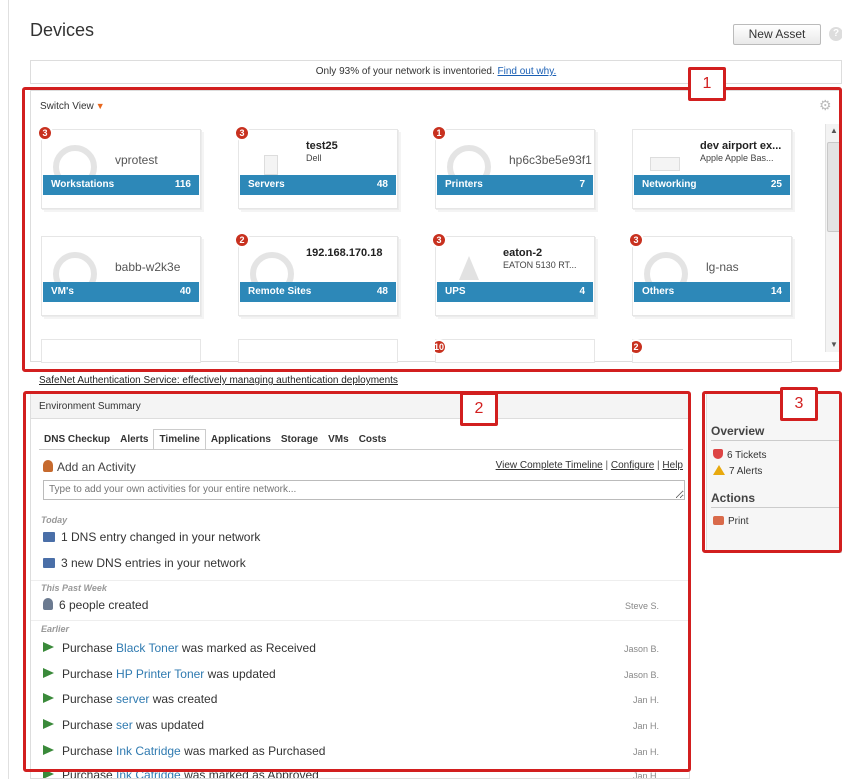 The width and height of the screenshot is (842, 779). Describe the element at coordinates (62, 30) in the screenshot. I see `page-title: Devices` at that location.